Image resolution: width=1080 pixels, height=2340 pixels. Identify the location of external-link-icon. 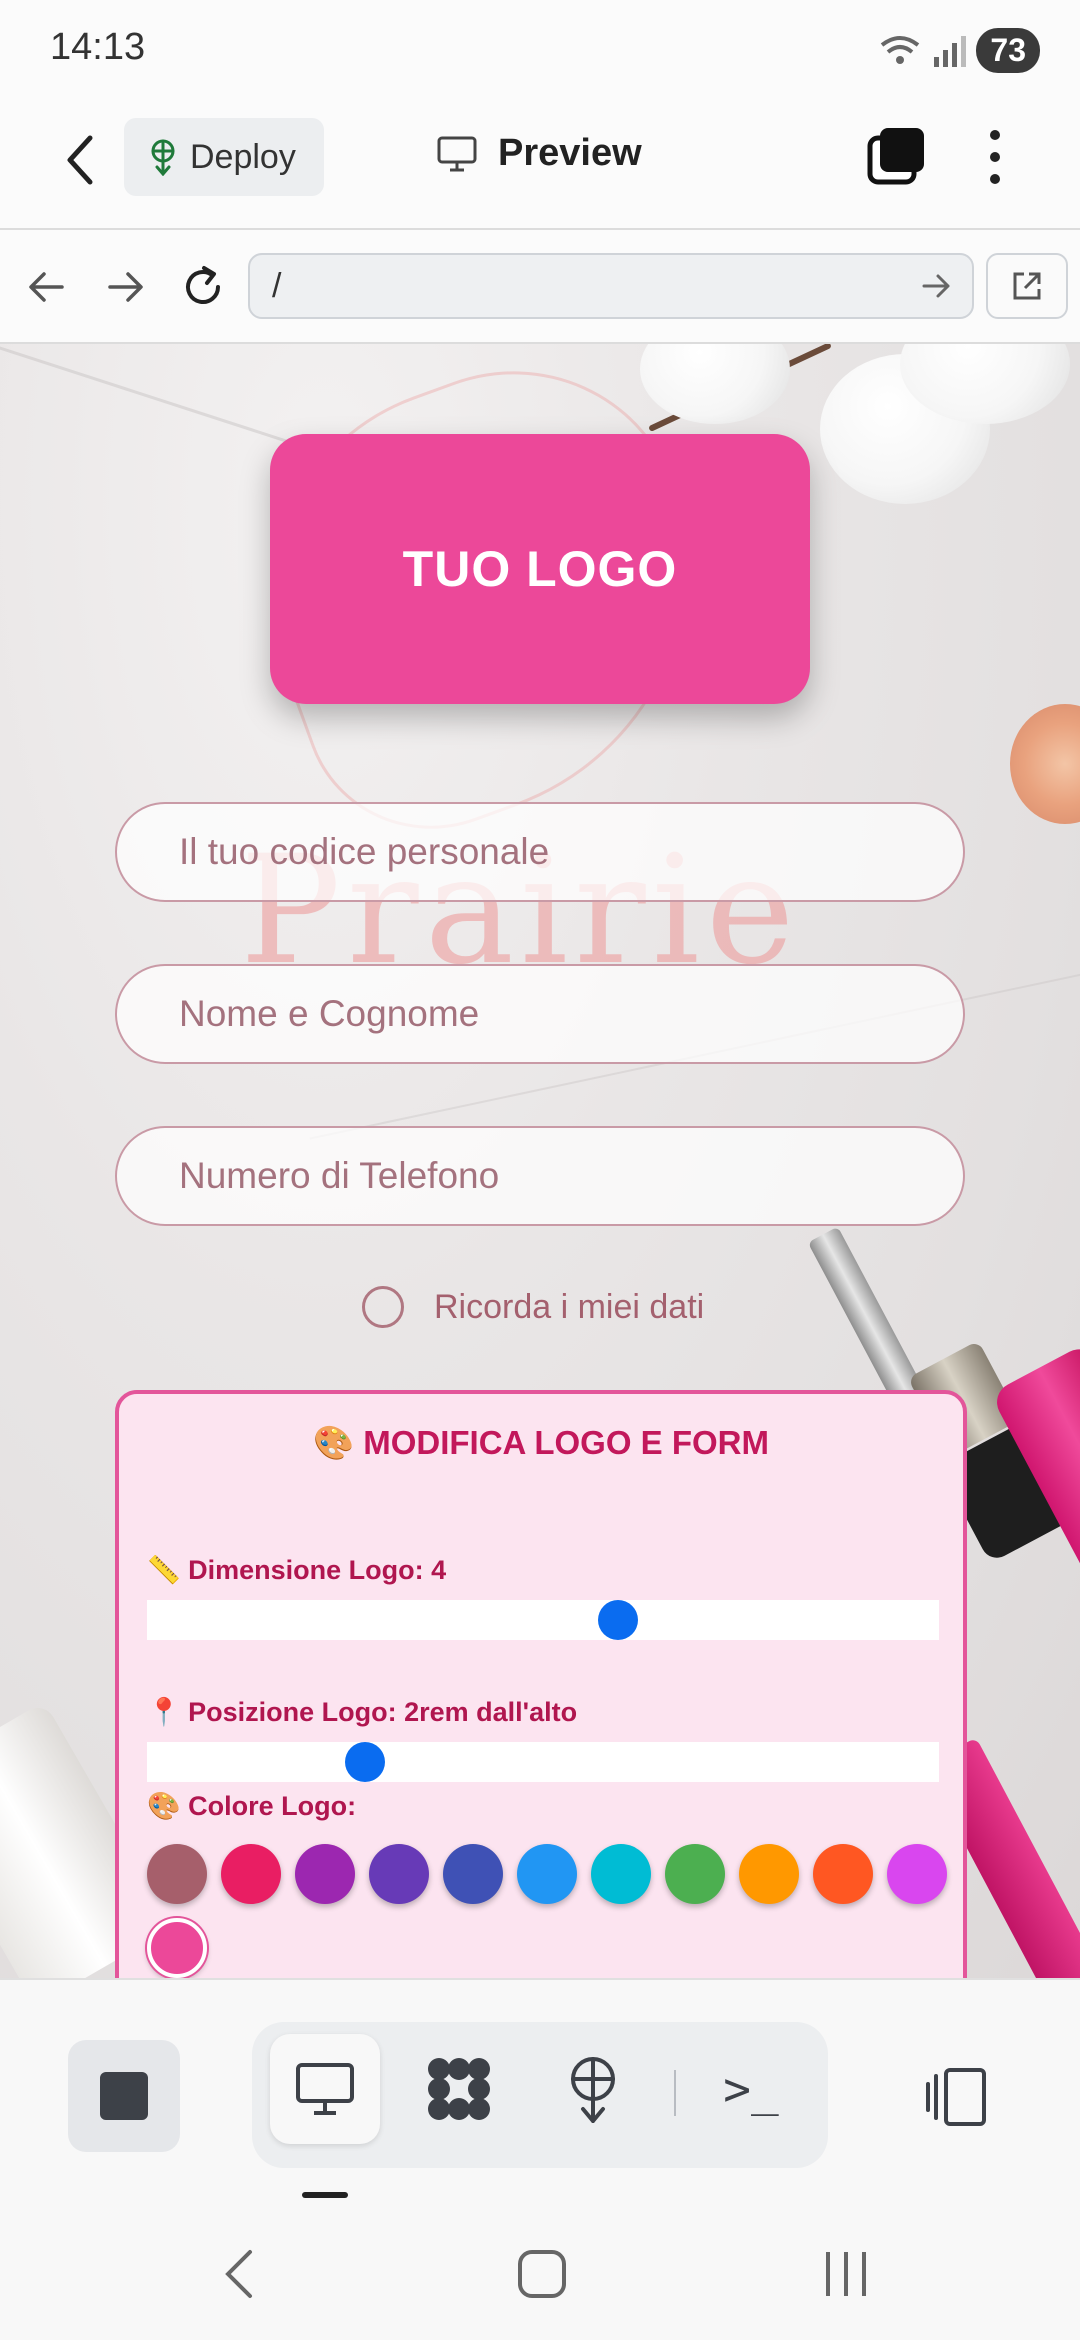
(1027, 286).